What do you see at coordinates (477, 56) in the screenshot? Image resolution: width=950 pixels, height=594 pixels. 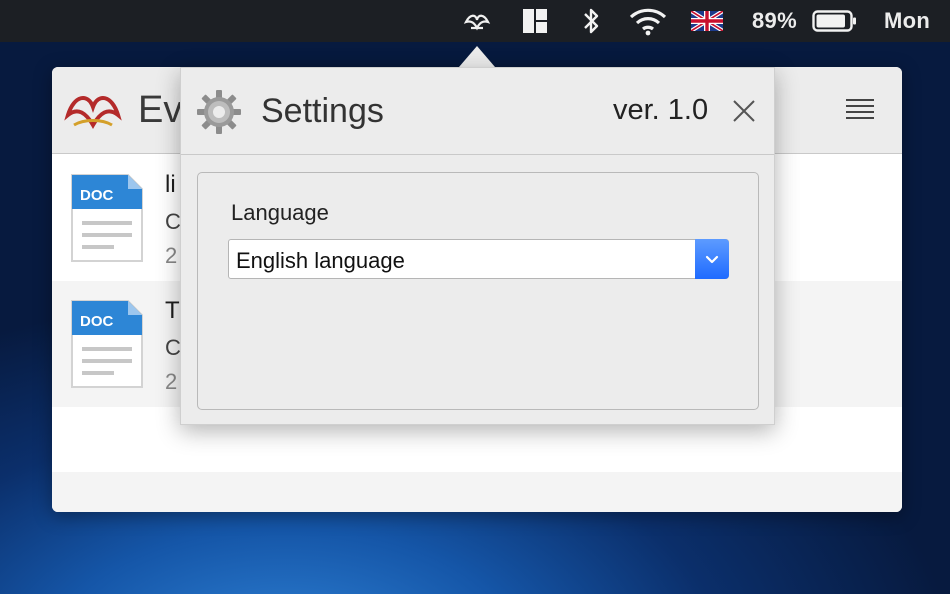 I see `popover-arrow` at bounding box center [477, 56].